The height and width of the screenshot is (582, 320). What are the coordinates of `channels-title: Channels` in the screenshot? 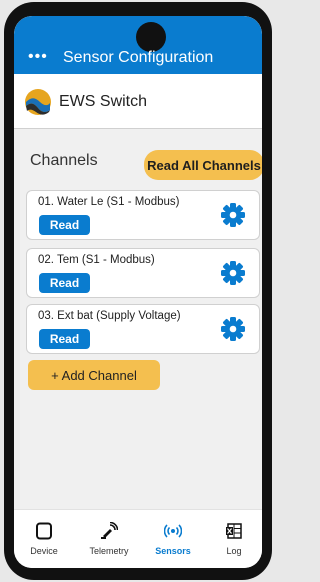 It's located at (64, 160).